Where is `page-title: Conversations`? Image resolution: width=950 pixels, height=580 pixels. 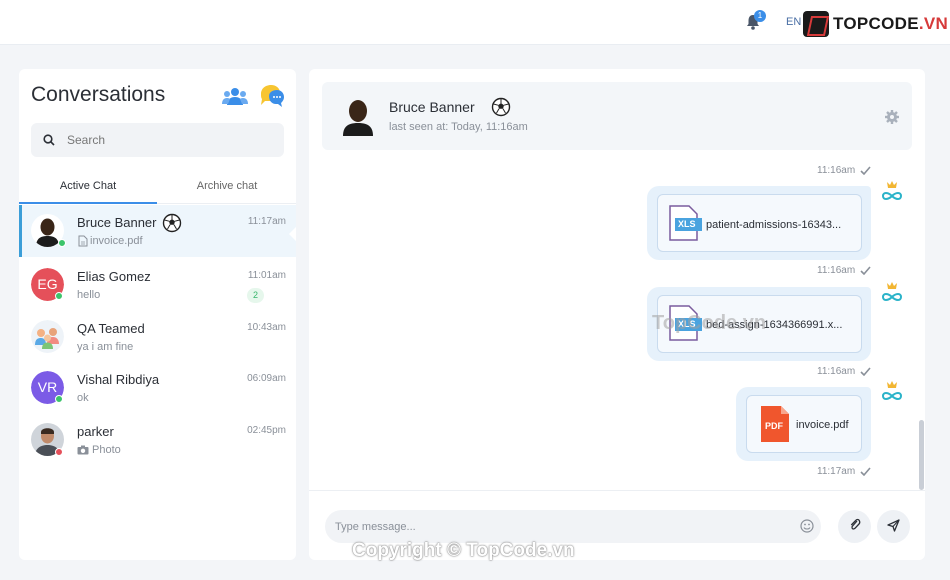
page-title: Conversations is located at coordinates (98, 94).